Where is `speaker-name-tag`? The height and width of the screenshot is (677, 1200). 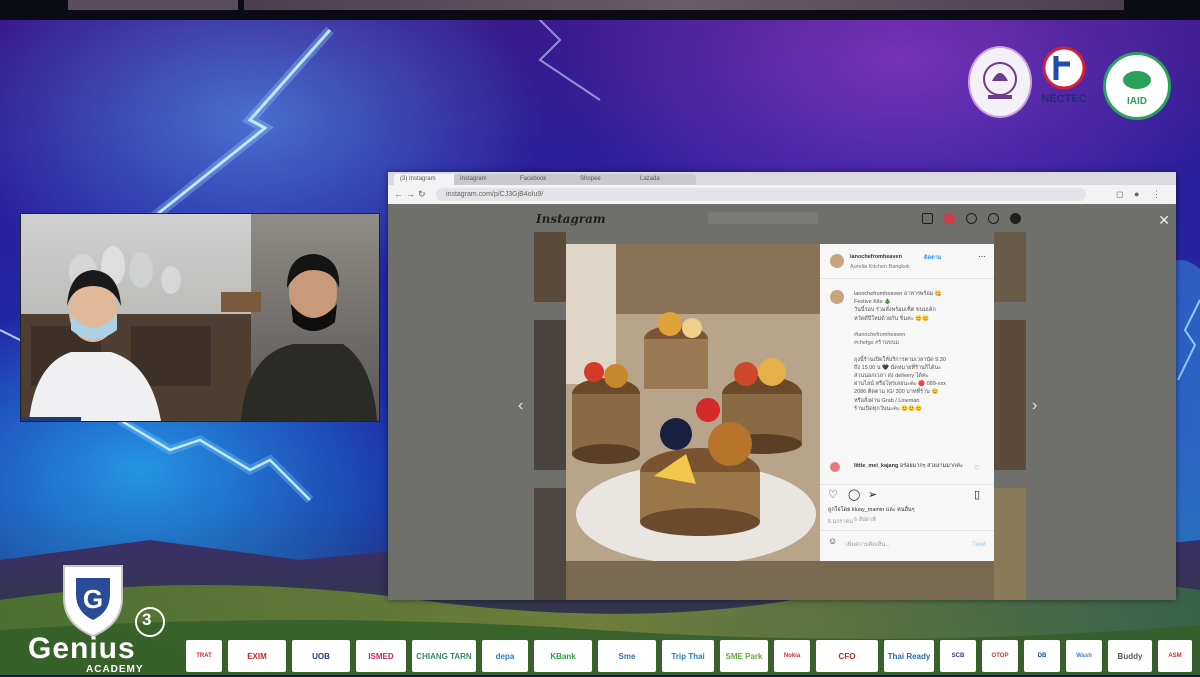
speaker-name-tag is located at coordinates (51, 419).